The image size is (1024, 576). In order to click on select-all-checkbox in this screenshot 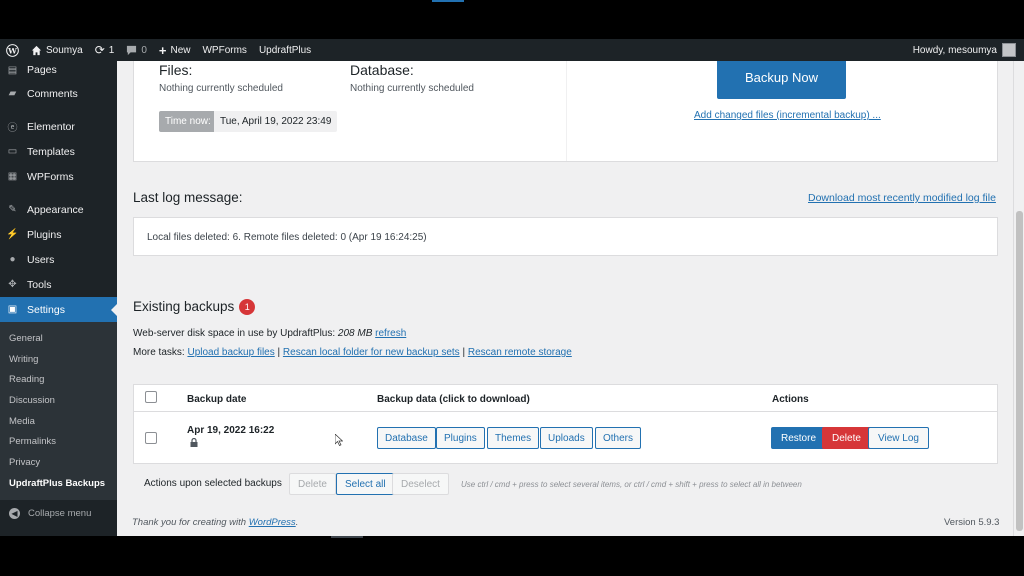, I will do `click(151, 397)`.